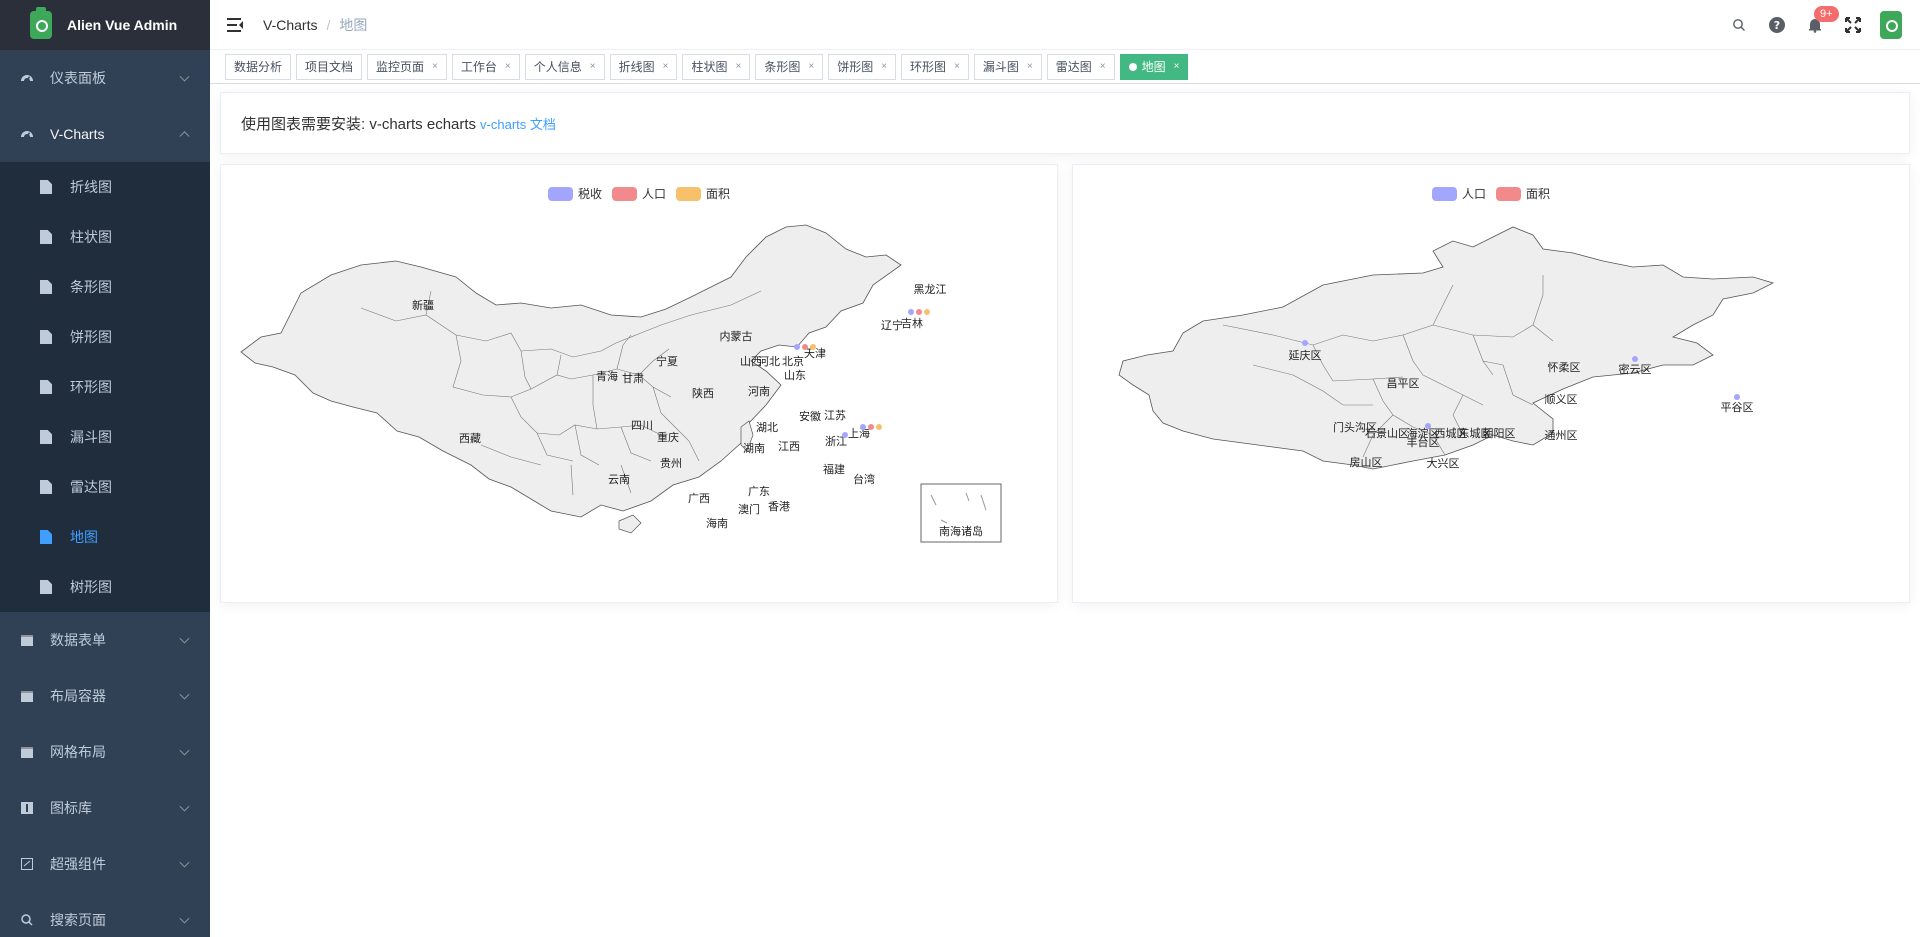 Image resolution: width=1920 pixels, height=937 pixels. Describe the element at coordinates (703, 393) in the screenshot. I see `map-label: 陕西` at that location.